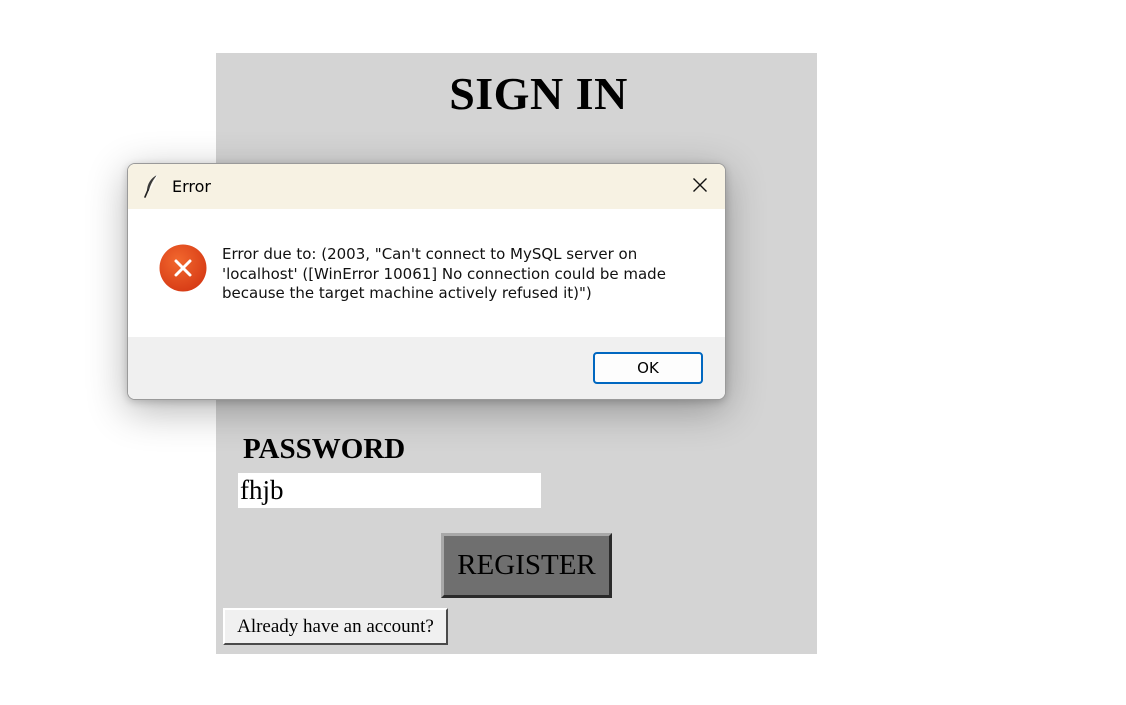  What do you see at coordinates (389, 490) in the screenshot?
I see `password-field` at bounding box center [389, 490].